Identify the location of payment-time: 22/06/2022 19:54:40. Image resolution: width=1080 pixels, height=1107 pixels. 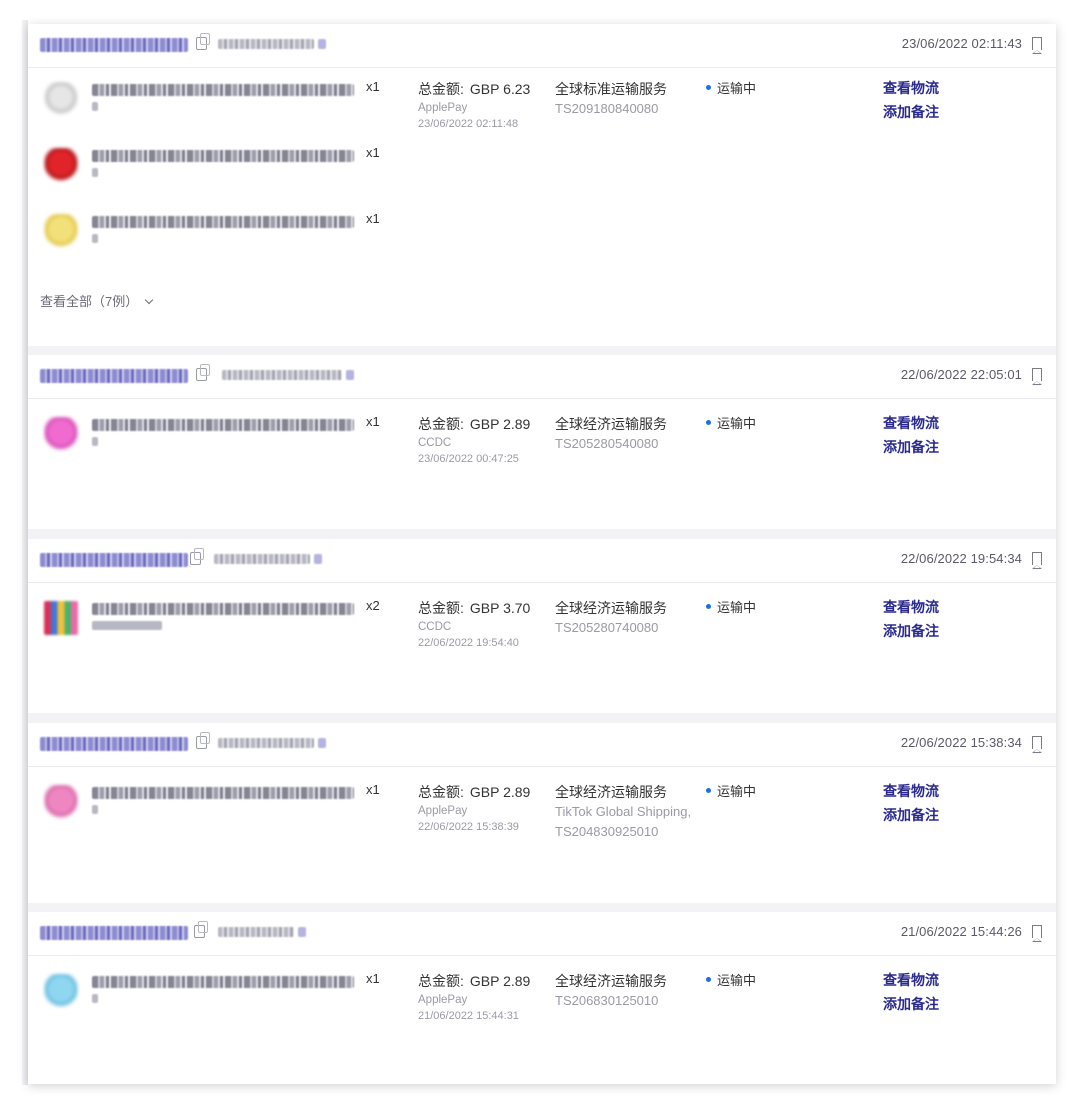
(468, 643).